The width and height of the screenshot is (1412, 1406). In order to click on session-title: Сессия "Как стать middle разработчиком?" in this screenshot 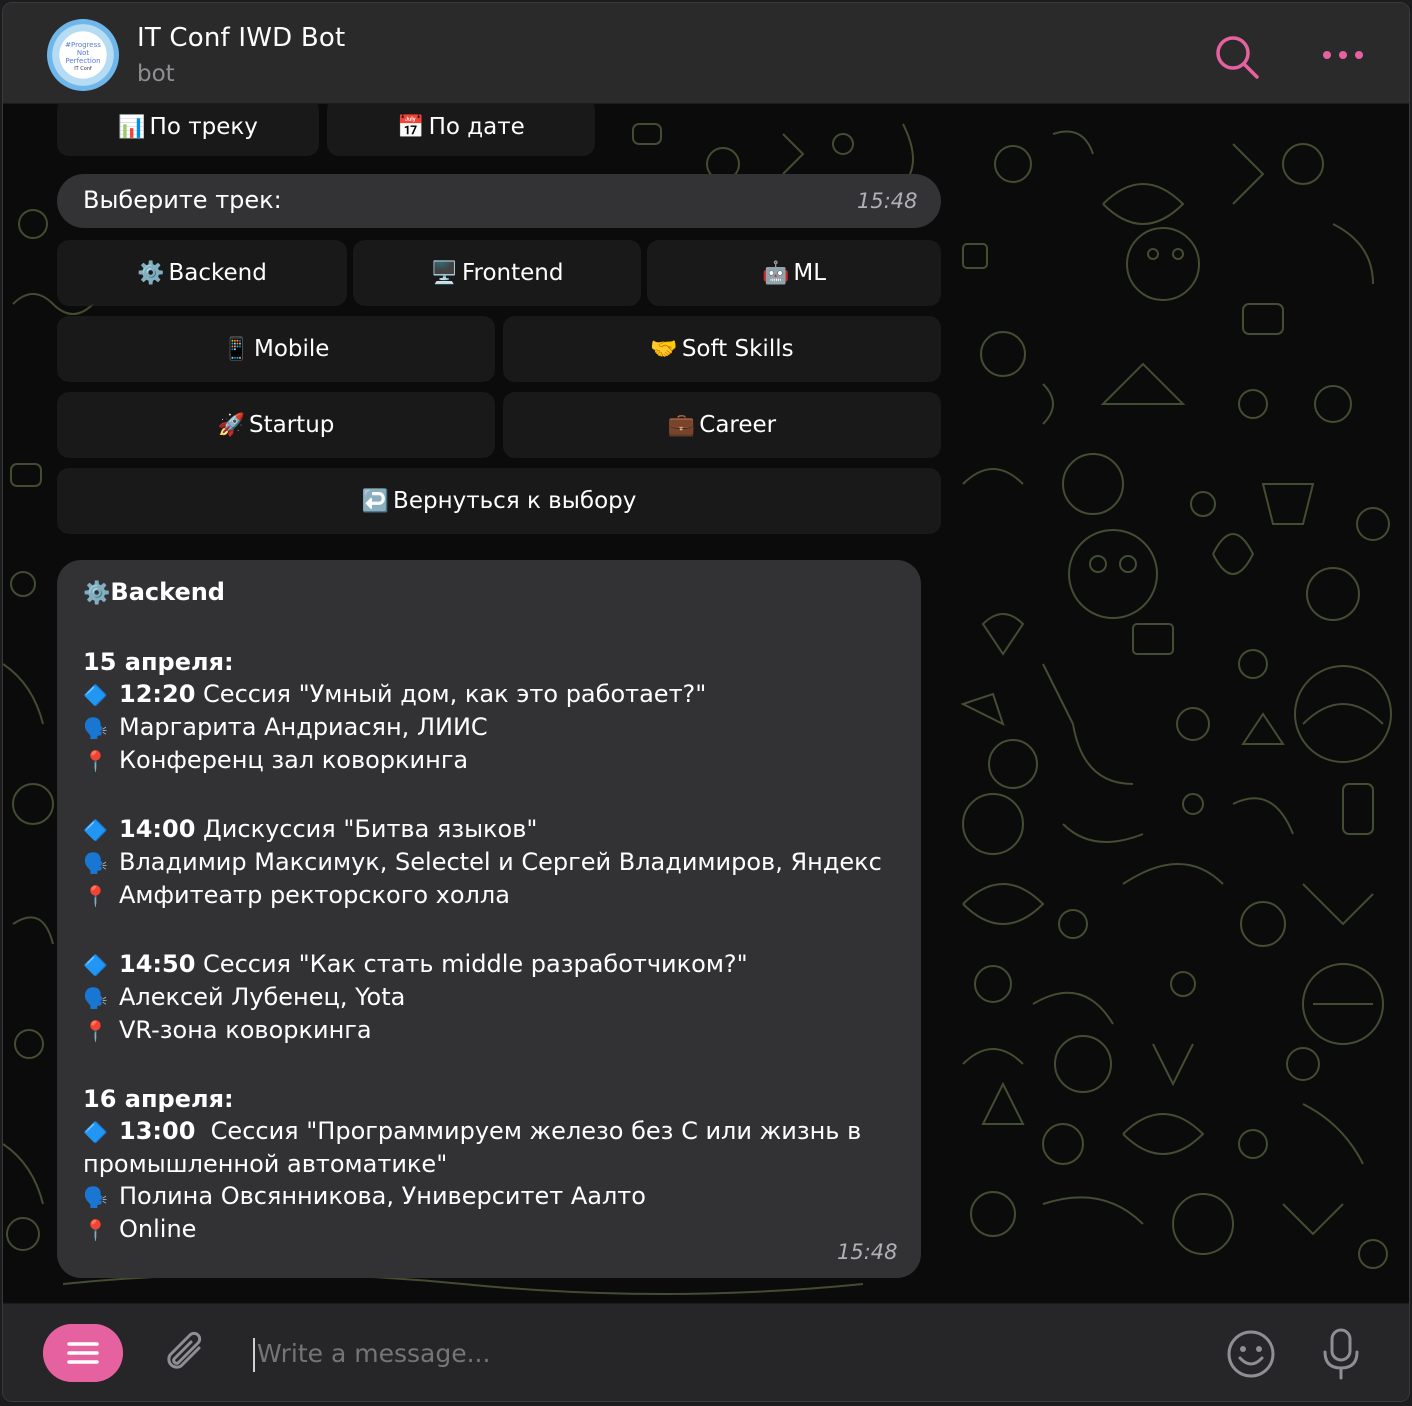, I will do `click(475, 964)`.